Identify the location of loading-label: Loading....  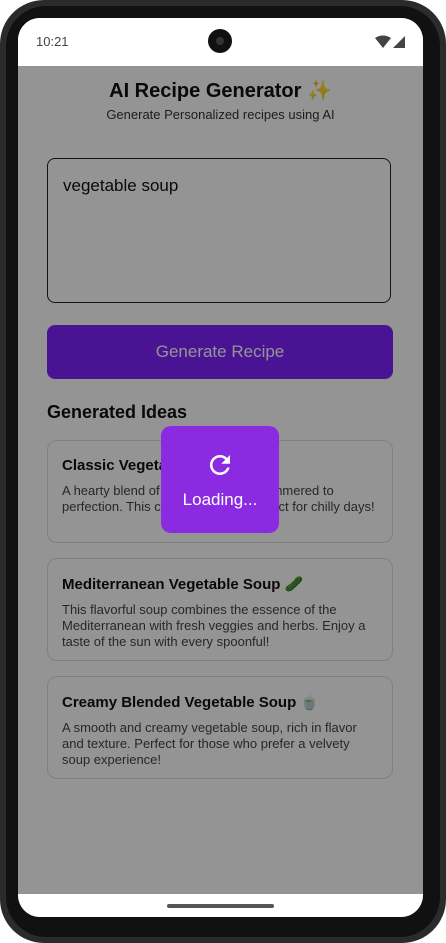
(220, 499).